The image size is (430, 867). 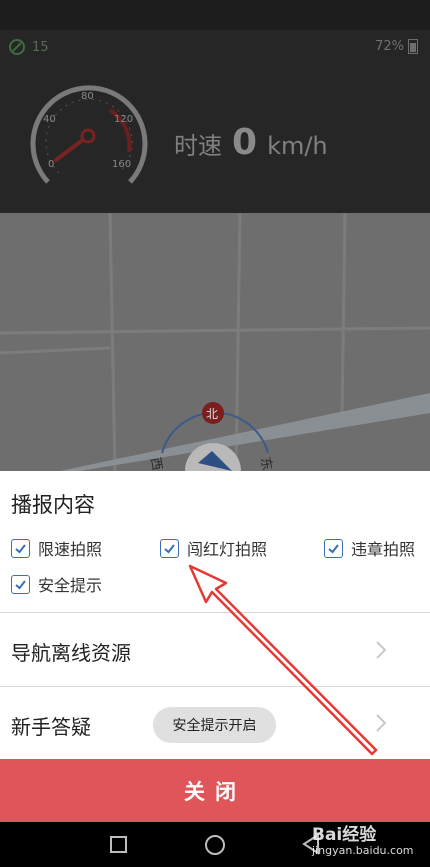 I want to click on battery-status: 72%, so click(x=396, y=46).